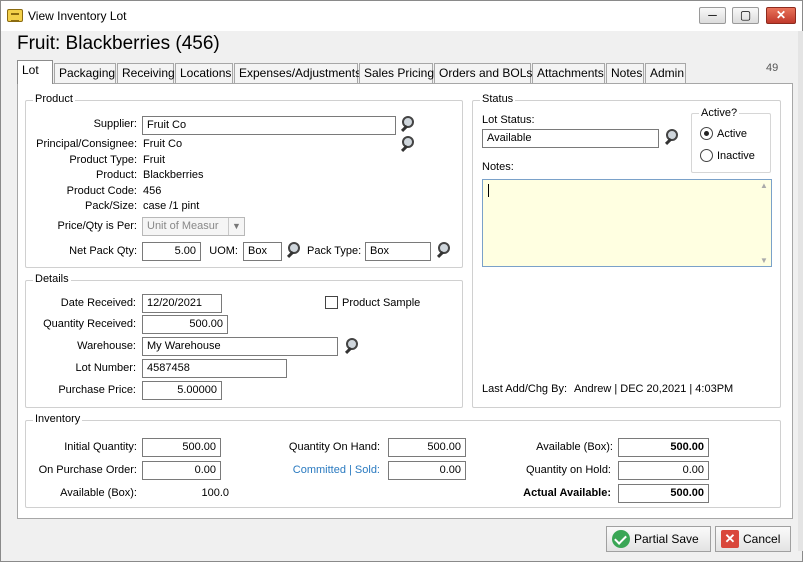 The height and width of the screenshot is (562, 803). Describe the element at coordinates (621, 539) in the screenshot. I see `checkmark-icon` at that location.